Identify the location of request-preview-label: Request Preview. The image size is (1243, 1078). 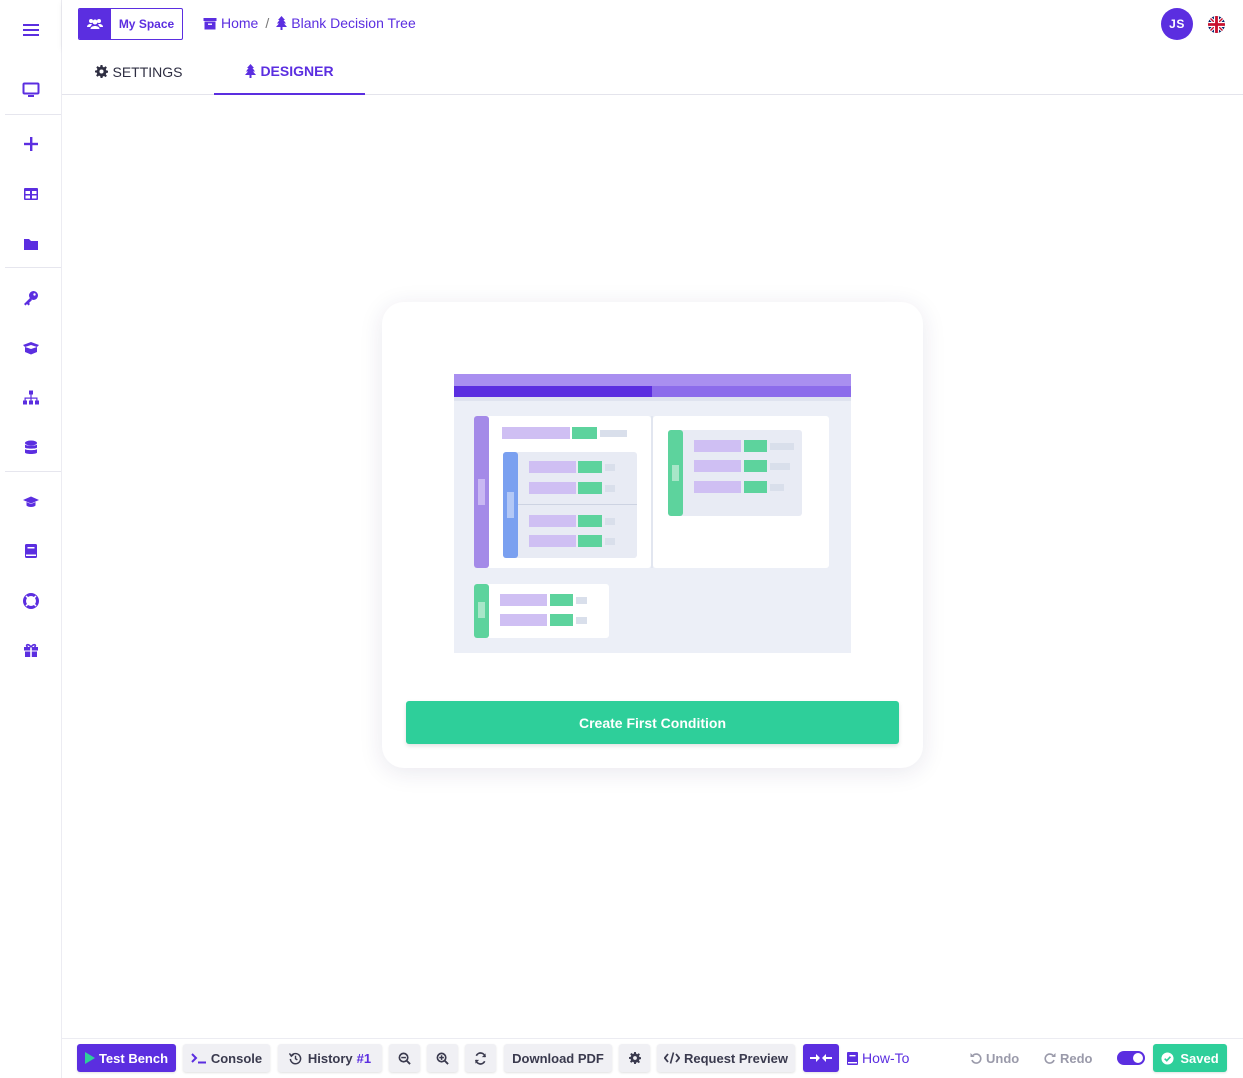
(736, 1058).